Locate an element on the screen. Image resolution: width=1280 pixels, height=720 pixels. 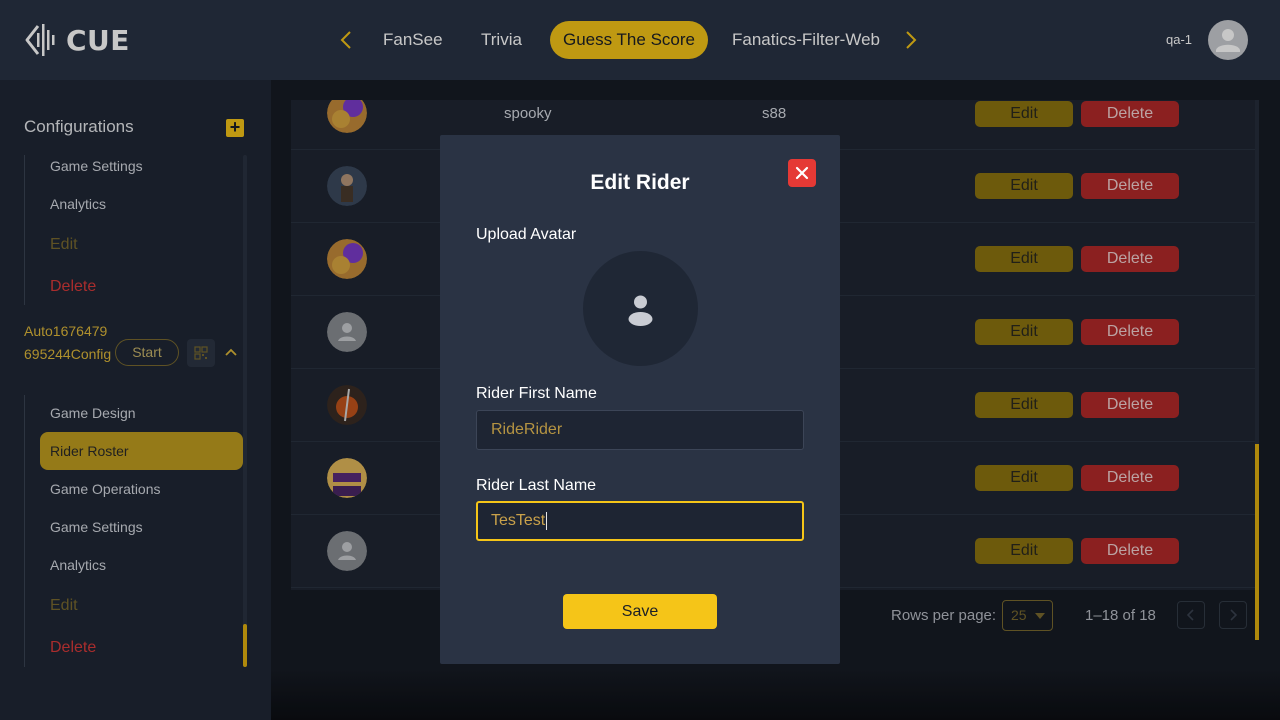
modal-title: Edit Rider is located at coordinates (640, 182).